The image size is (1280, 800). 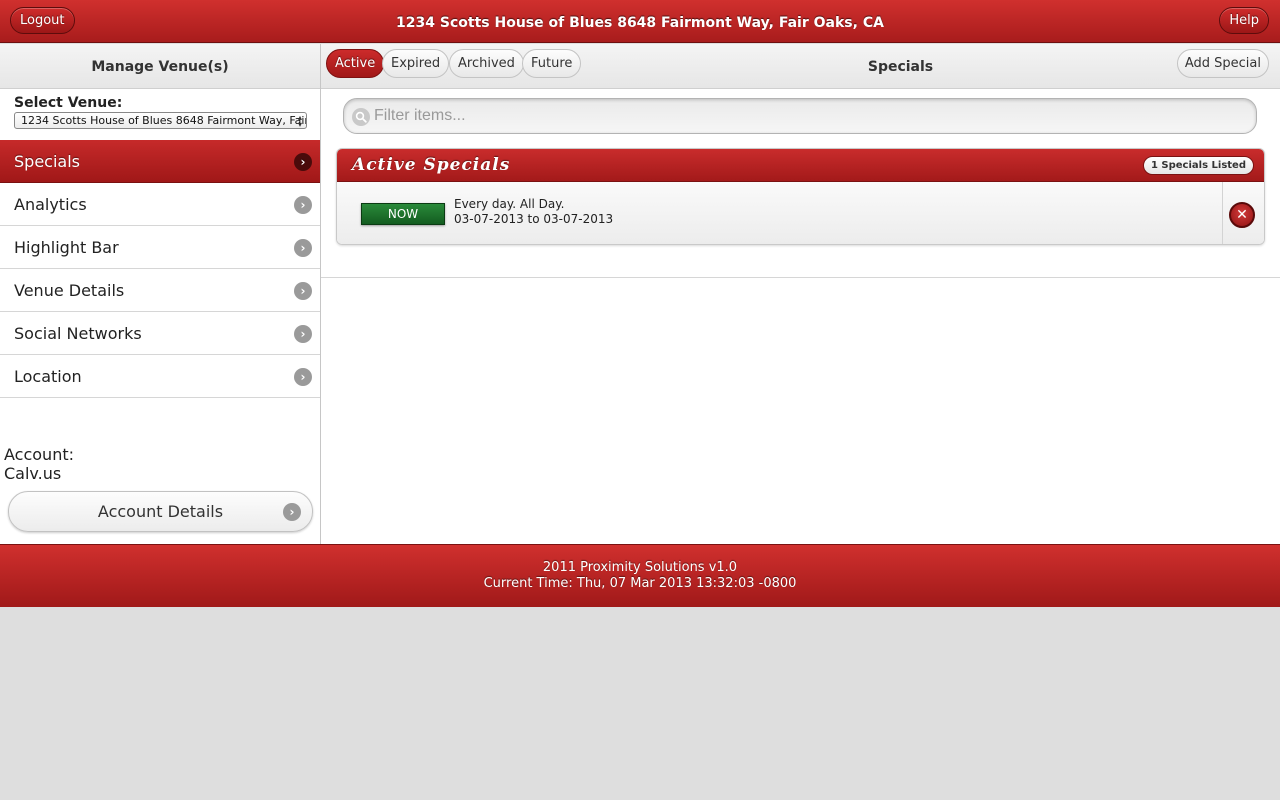 What do you see at coordinates (160, 247) in the screenshot?
I see `sidebar-item-highlight-bar: Highlight Bar ›` at bounding box center [160, 247].